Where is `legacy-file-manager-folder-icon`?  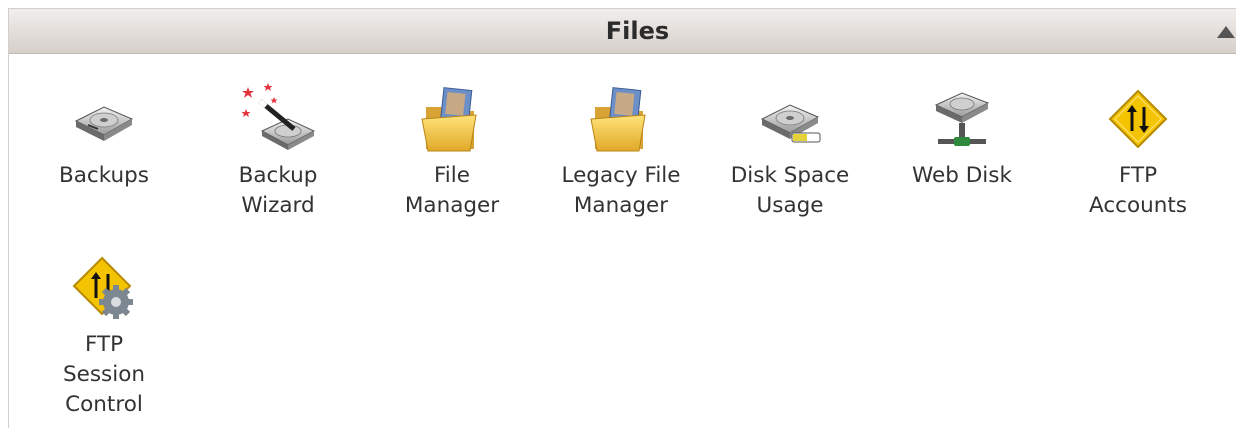 legacy-file-manager-folder-icon is located at coordinates (618, 119).